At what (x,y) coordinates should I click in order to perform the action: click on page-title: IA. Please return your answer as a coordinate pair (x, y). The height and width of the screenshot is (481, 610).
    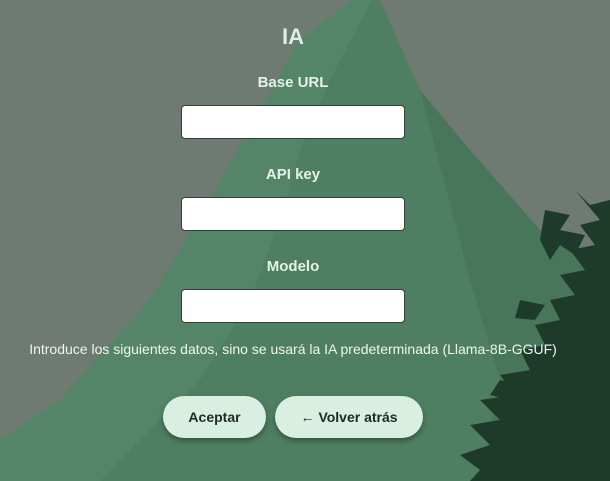
    Looking at the image, I should click on (293, 36).